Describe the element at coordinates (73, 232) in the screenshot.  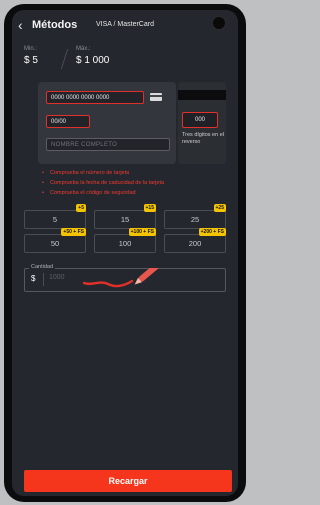
I see `bonus-badge: +50 + FS` at that location.